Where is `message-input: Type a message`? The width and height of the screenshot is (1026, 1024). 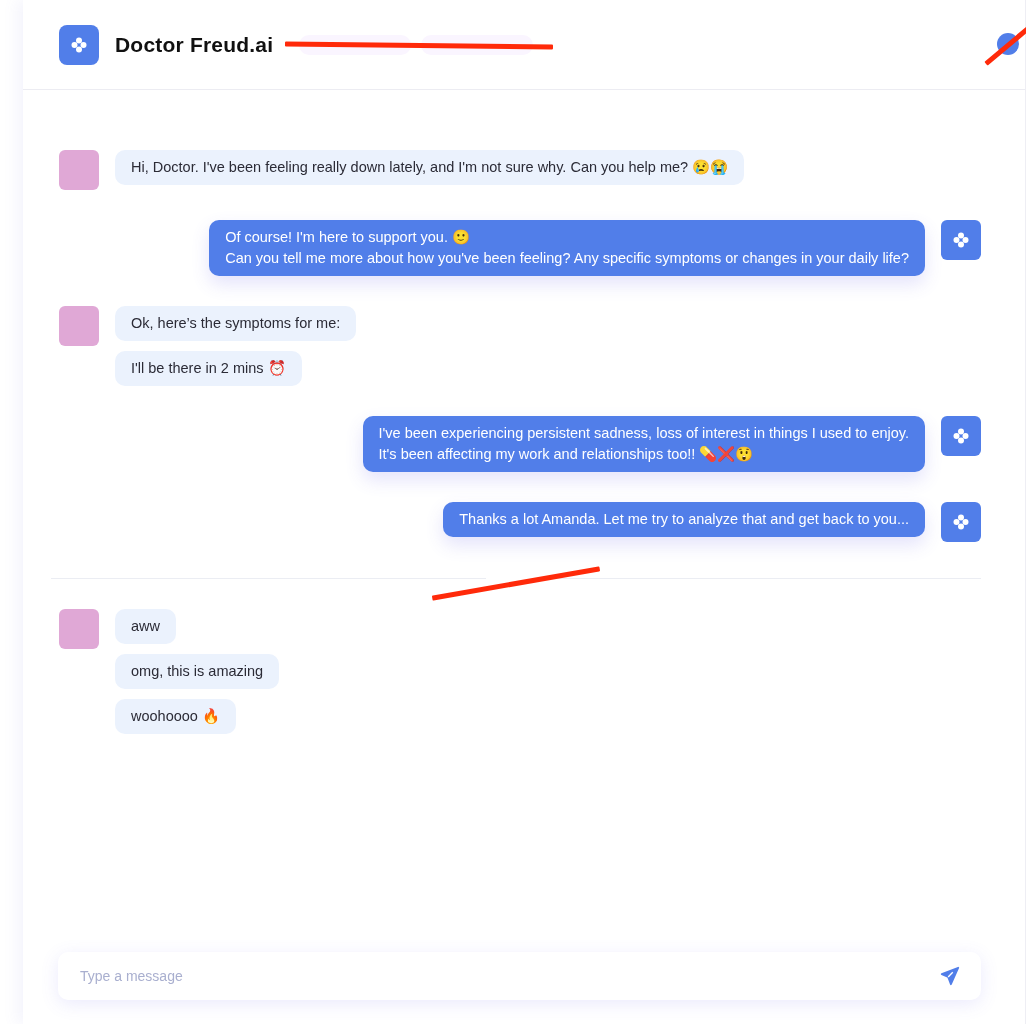
message-input: Type a message is located at coordinates (508, 976).